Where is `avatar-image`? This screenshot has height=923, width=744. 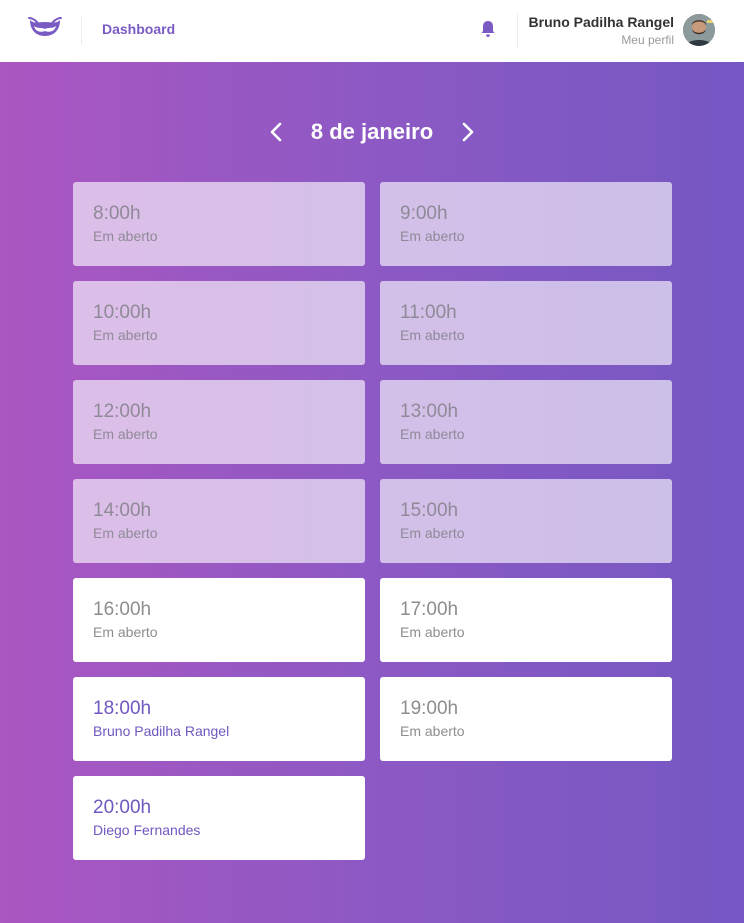
avatar-image is located at coordinates (699, 30).